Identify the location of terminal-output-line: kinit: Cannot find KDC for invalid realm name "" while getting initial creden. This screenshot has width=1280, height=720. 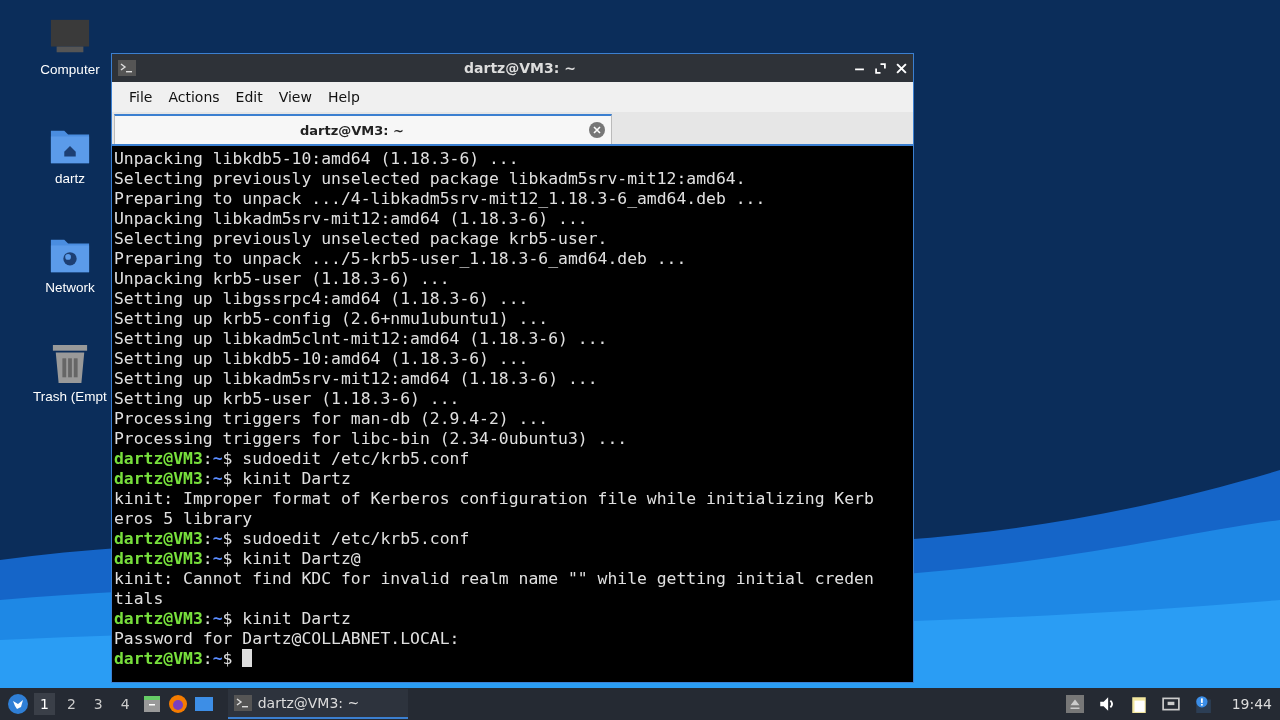
(494, 579).